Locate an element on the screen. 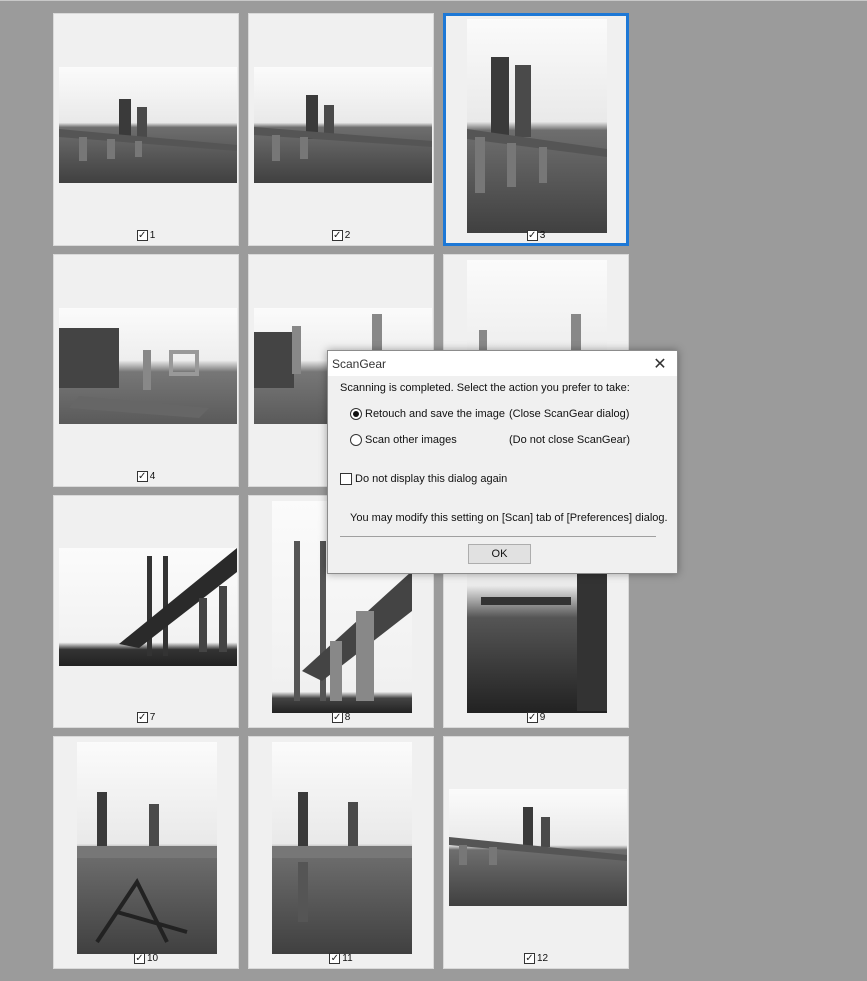 Image resolution: width=867 pixels, height=981 pixels. thumbnail-caption: ✓ 4 is located at coordinates (146, 476).